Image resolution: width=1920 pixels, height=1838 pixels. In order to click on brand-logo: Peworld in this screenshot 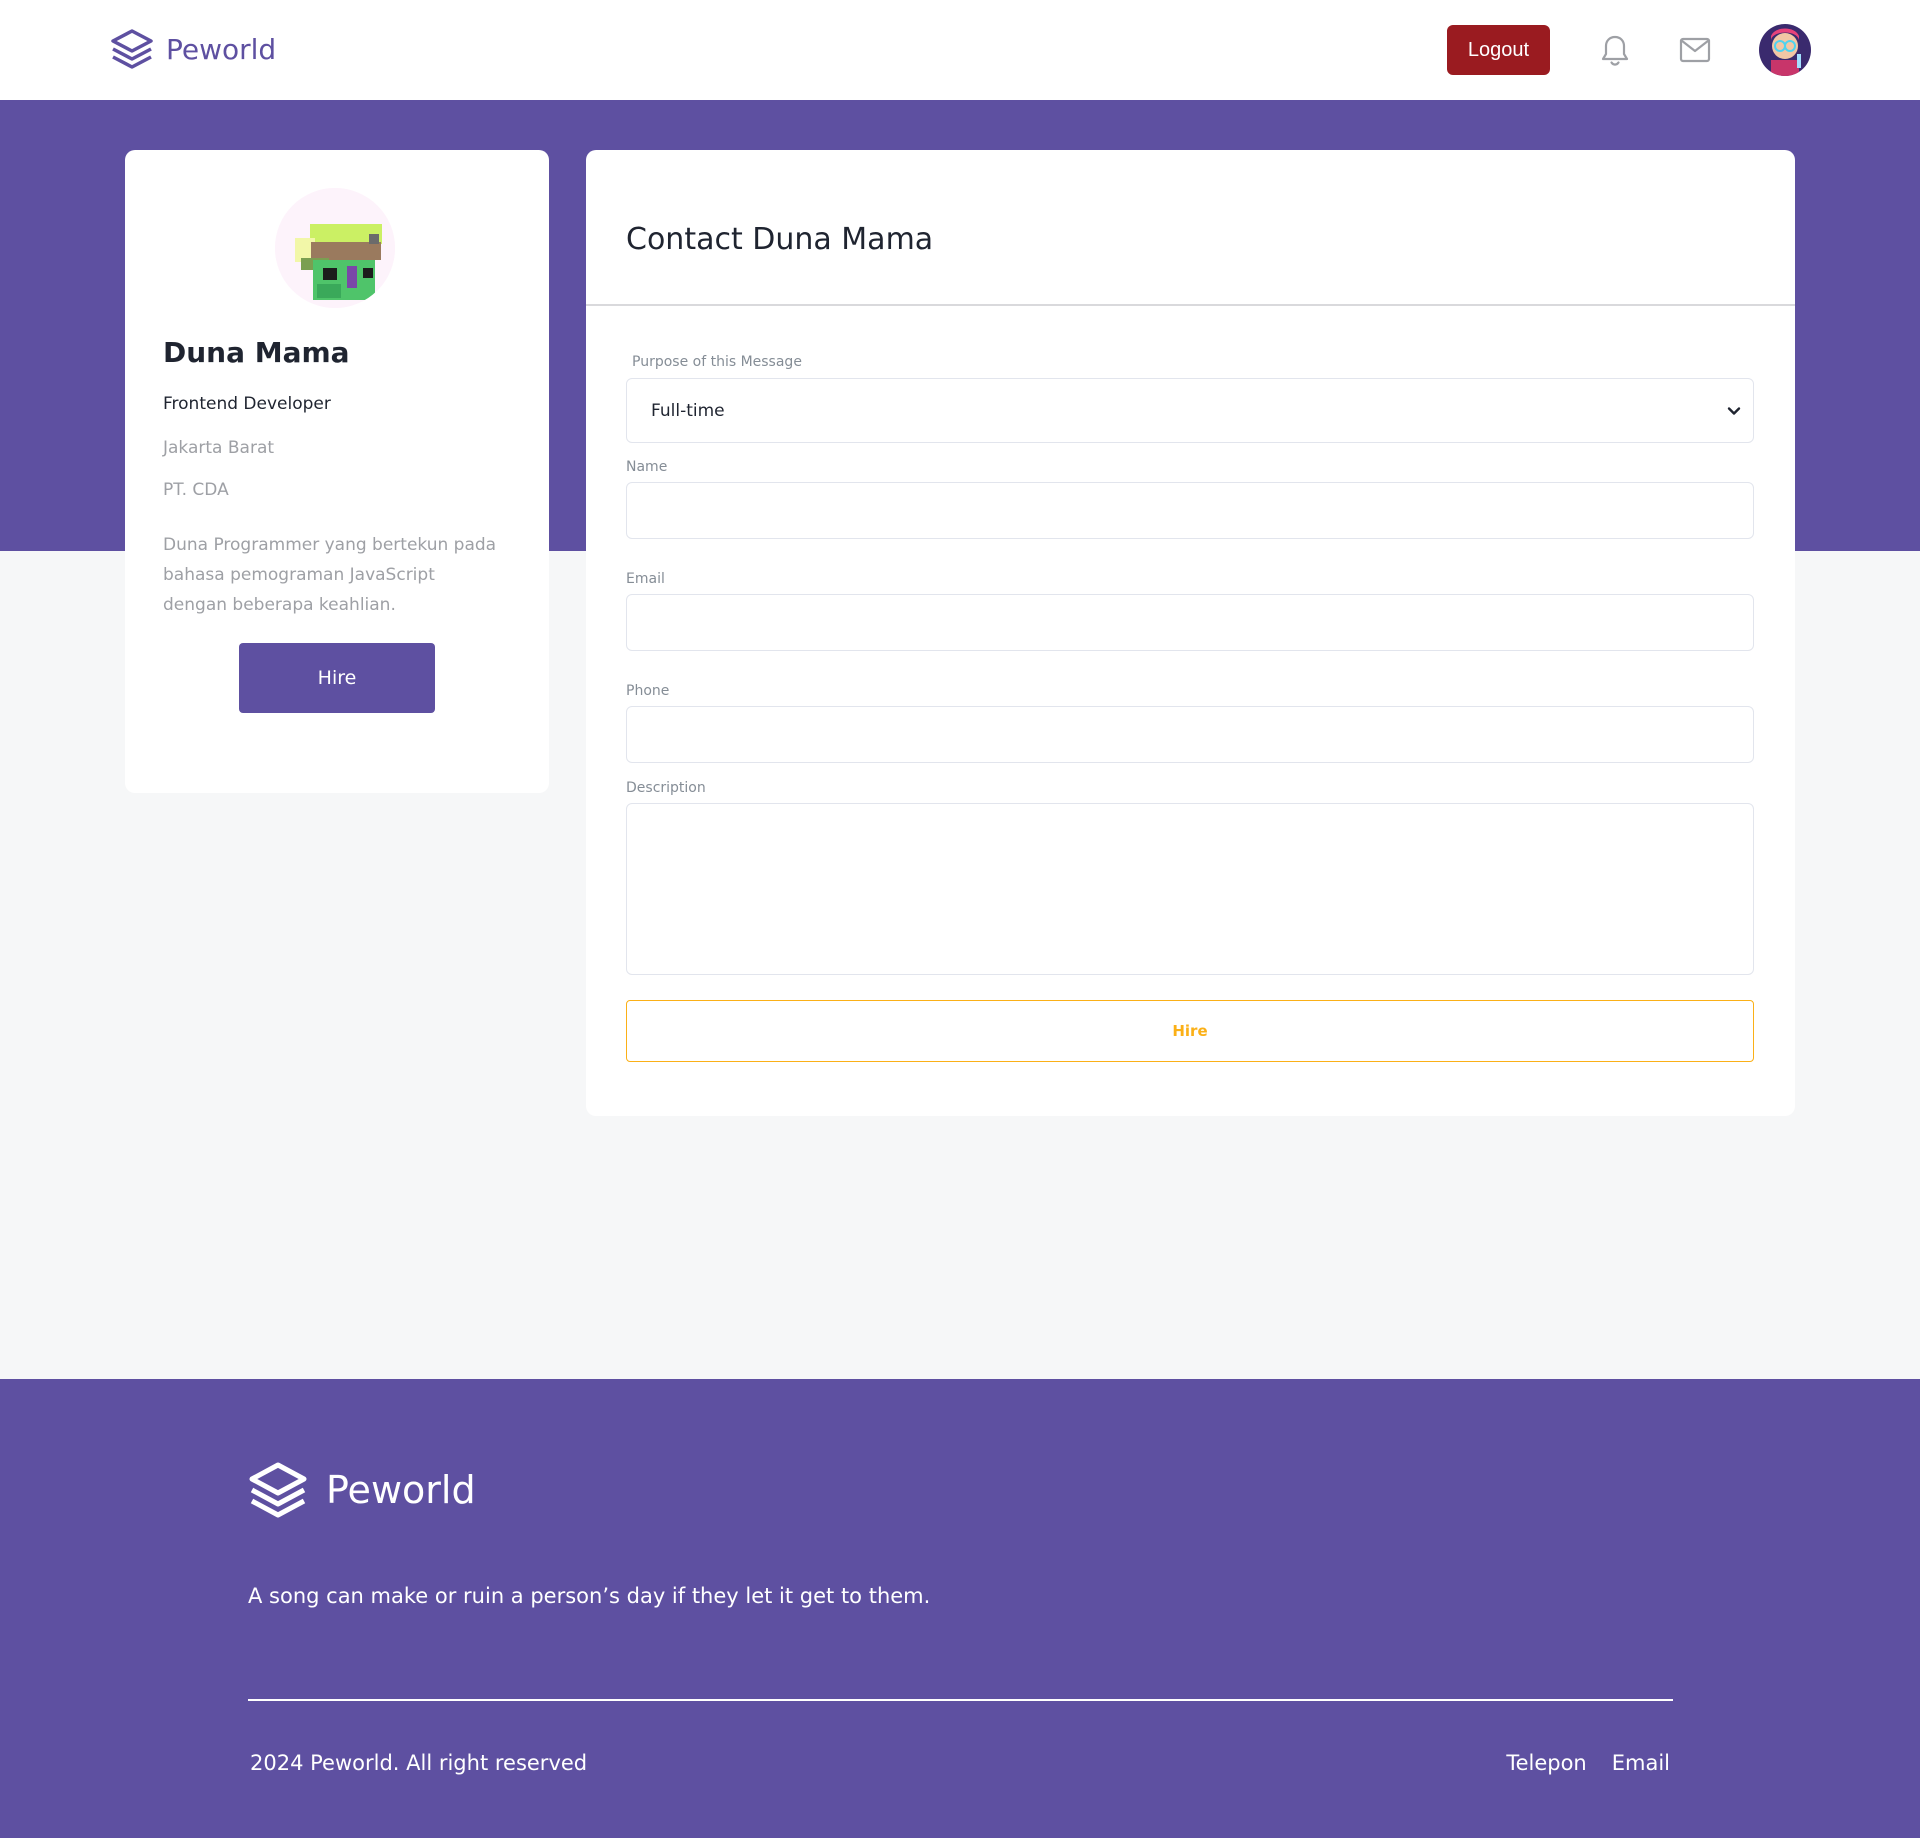, I will do `click(193, 49)`.